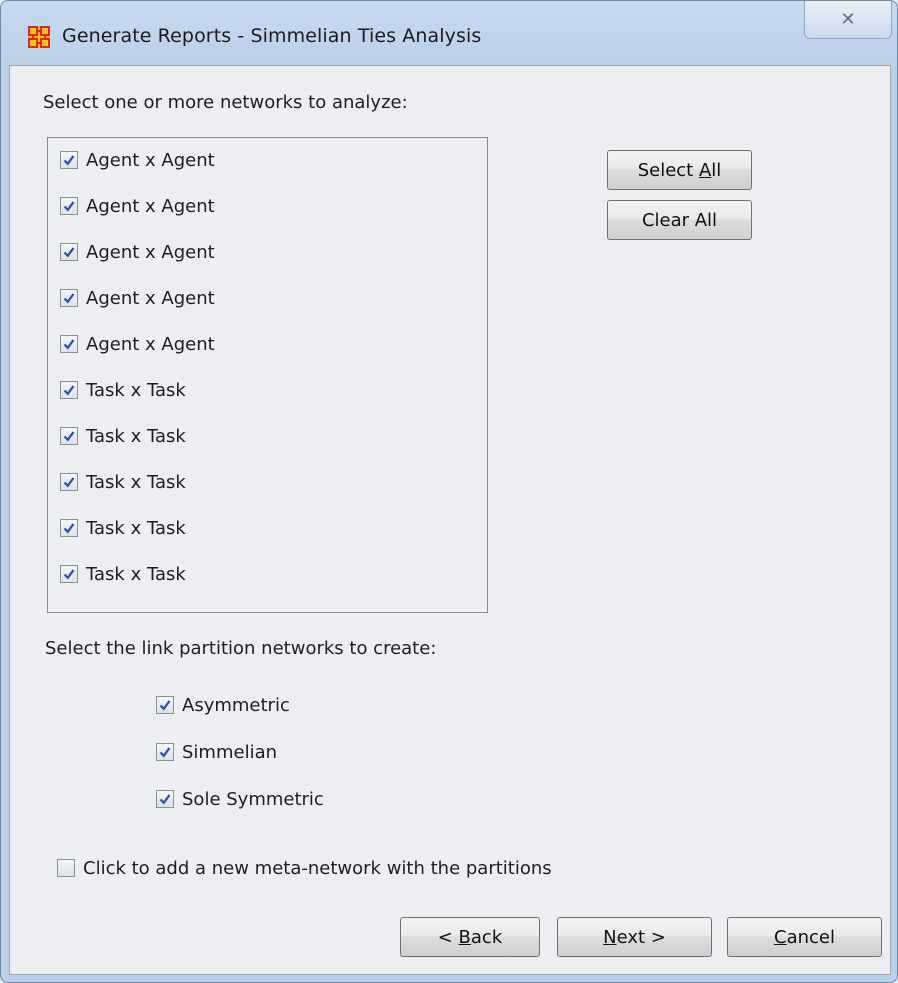 The height and width of the screenshot is (983, 898). What do you see at coordinates (716, 170) in the screenshot?
I see `select-all-label-post: ll` at bounding box center [716, 170].